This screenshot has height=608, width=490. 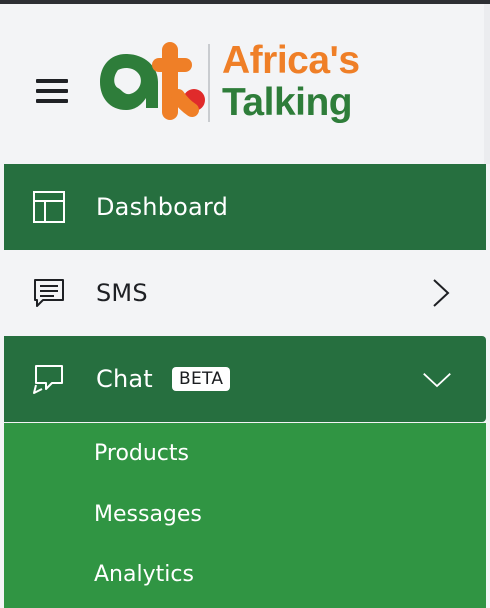 What do you see at coordinates (141, 453) in the screenshot?
I see `submenu-item-products: Products` at bounding box center [141, 453].